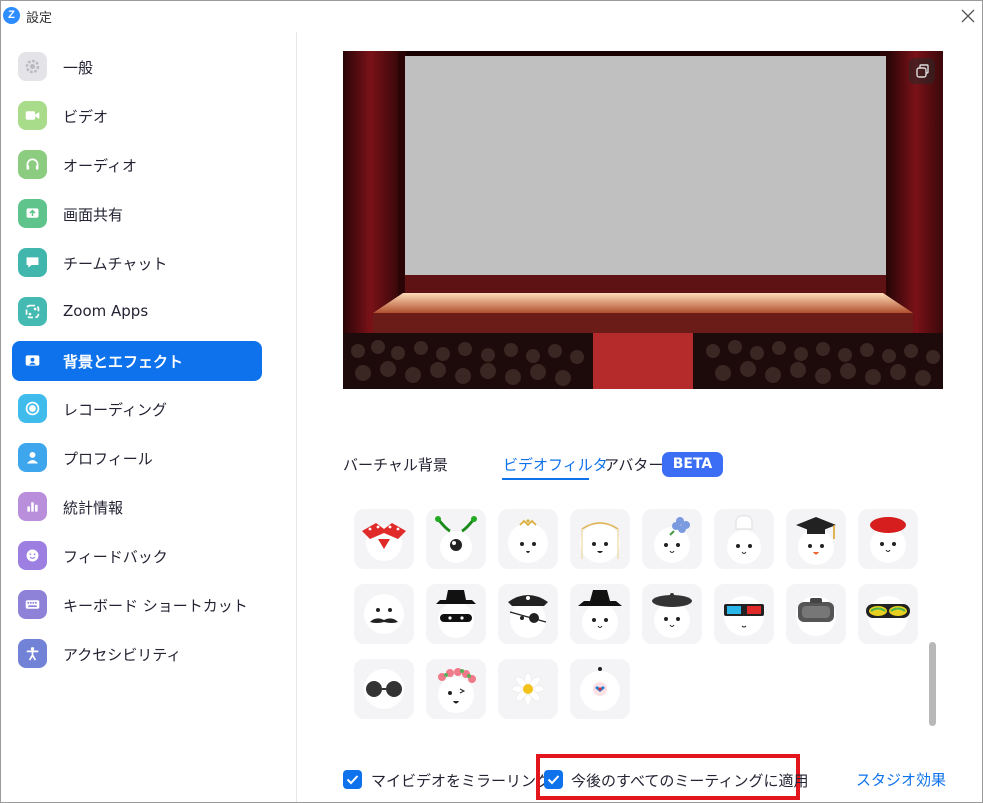 The image size is (983, 803). I want to click on sidebar-item-background-effects: 背景とエフェクト, so click(137, 361).